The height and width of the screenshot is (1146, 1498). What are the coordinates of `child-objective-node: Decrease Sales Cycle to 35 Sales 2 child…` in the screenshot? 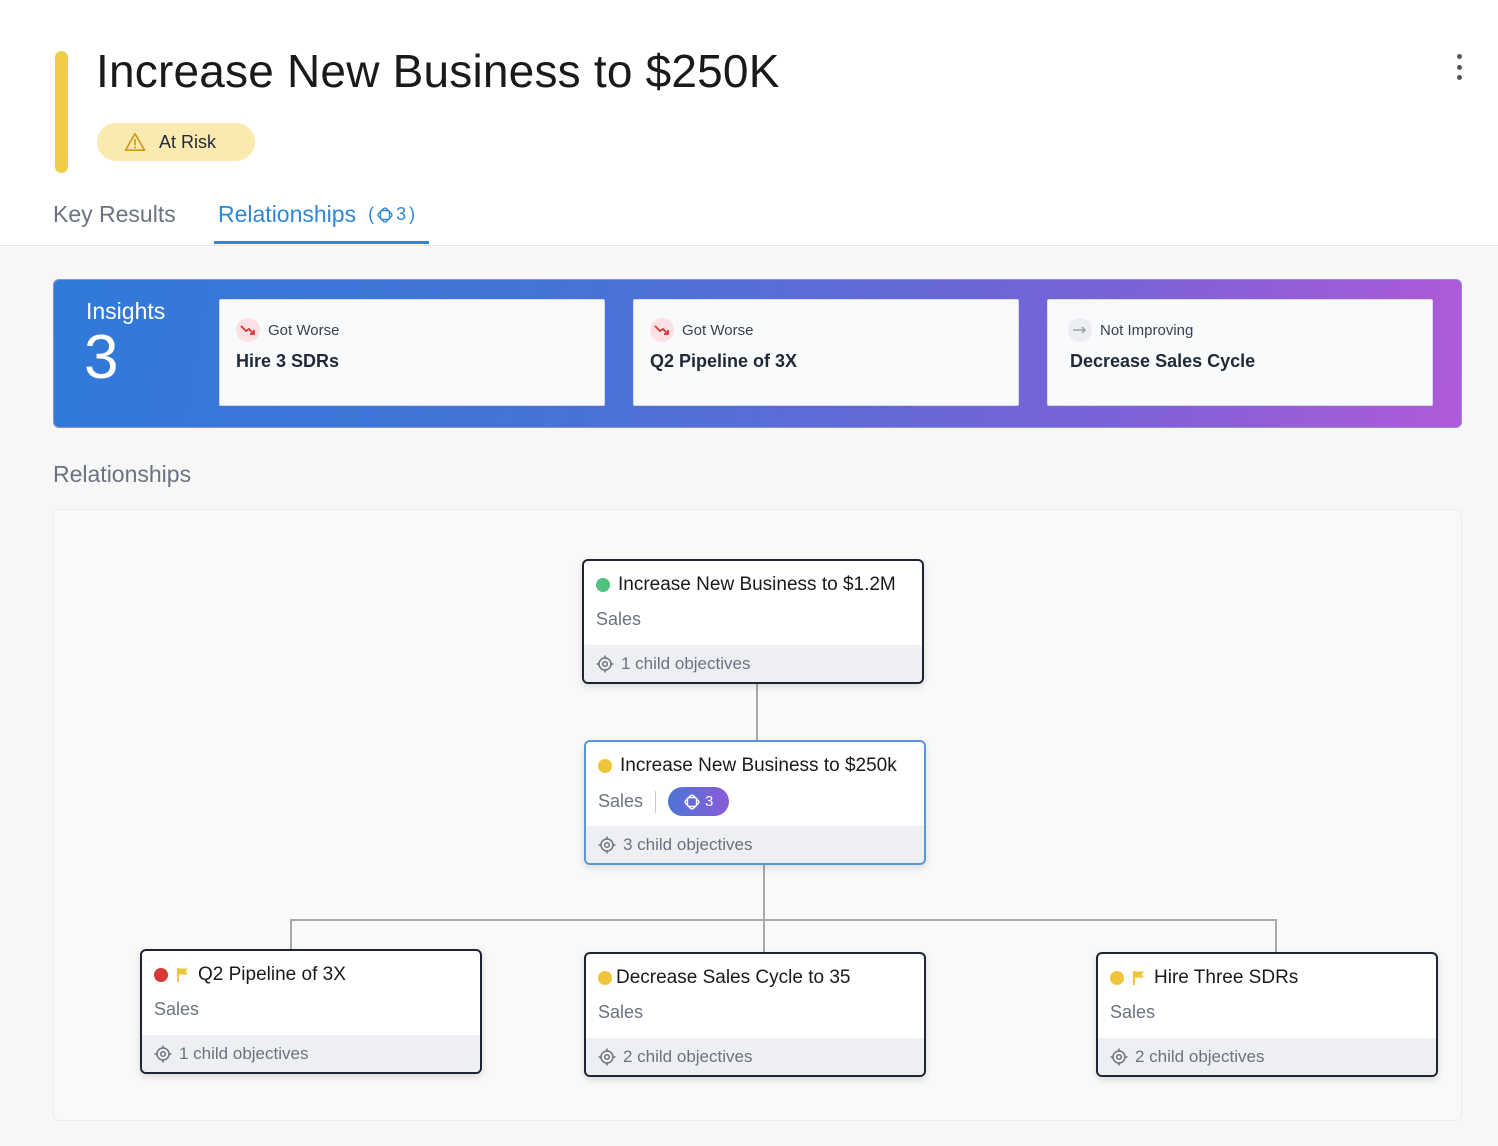 It's located at (755, 1014).